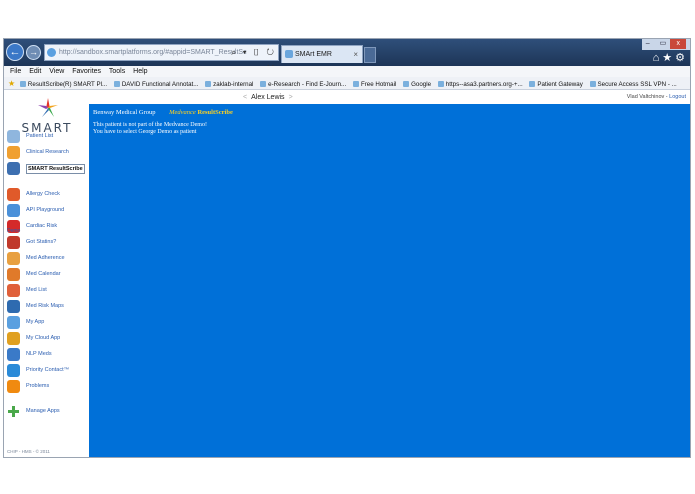  What do you see at coordinates (48, 338) in the screenshot?
I see `sidebar-app-item: My Cloud App` at bounding box center [48, 338].